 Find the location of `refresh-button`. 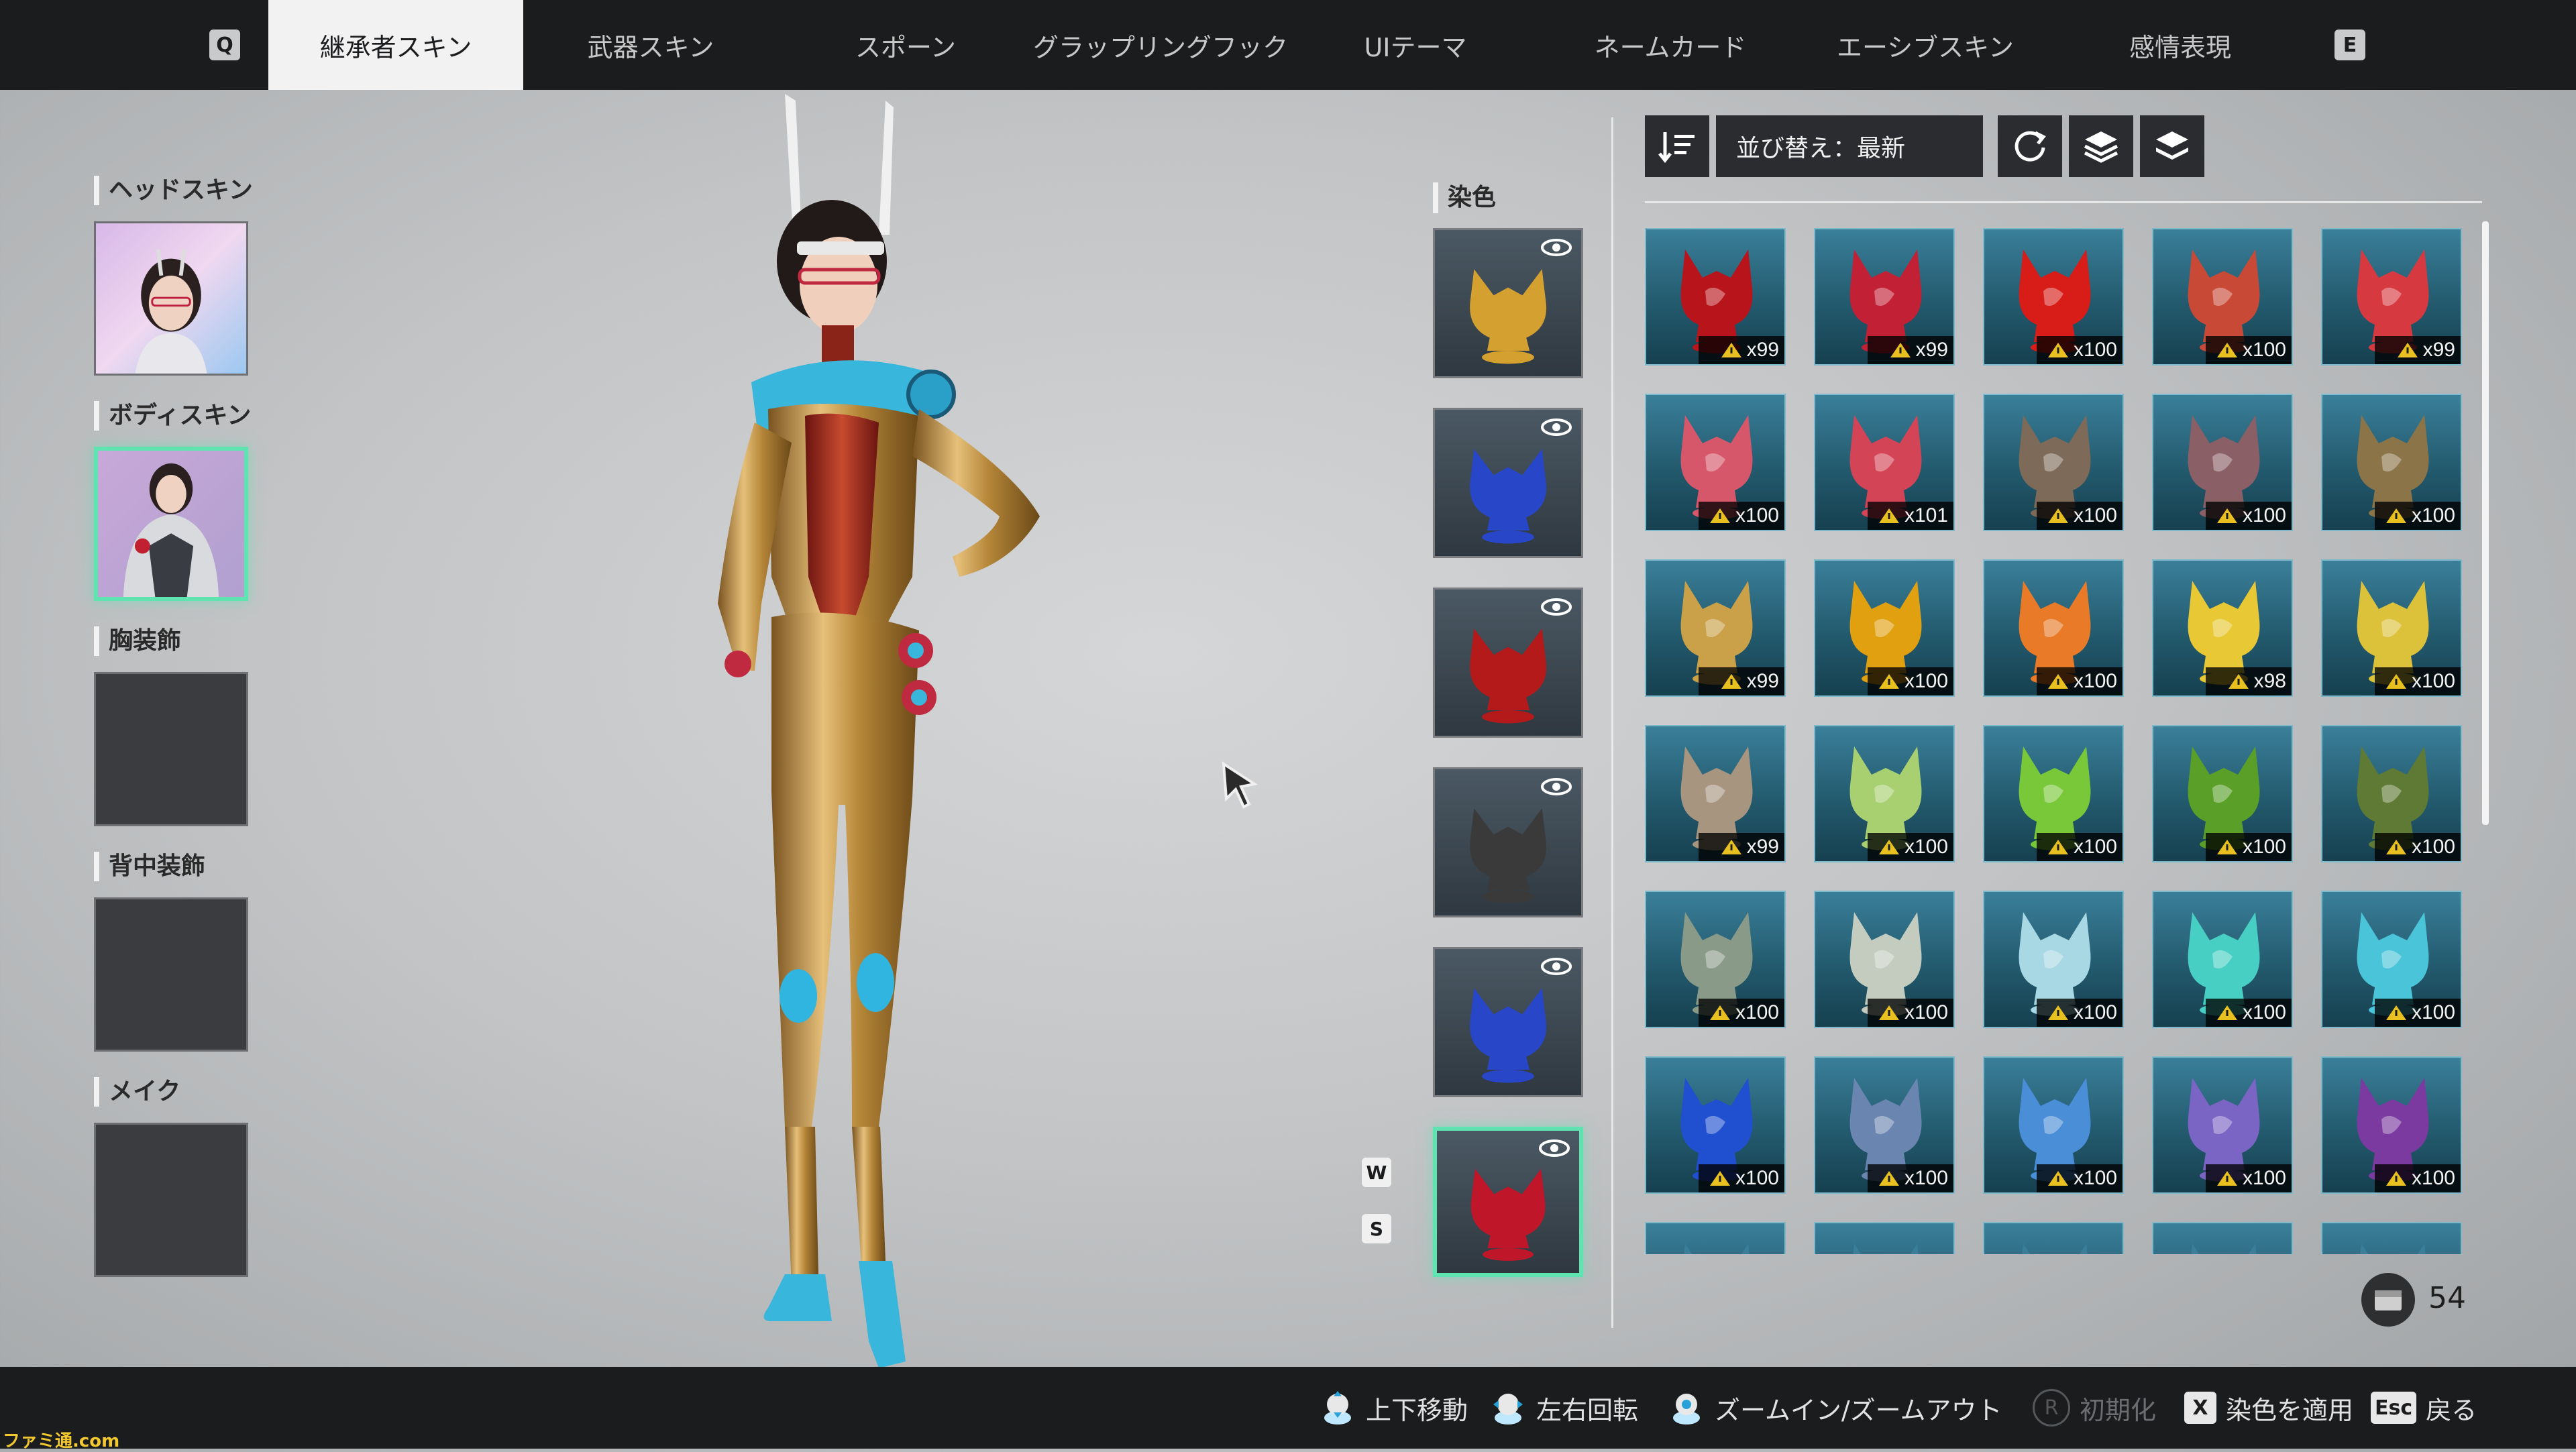

refresh-button is located at coordinates (2030, 146).